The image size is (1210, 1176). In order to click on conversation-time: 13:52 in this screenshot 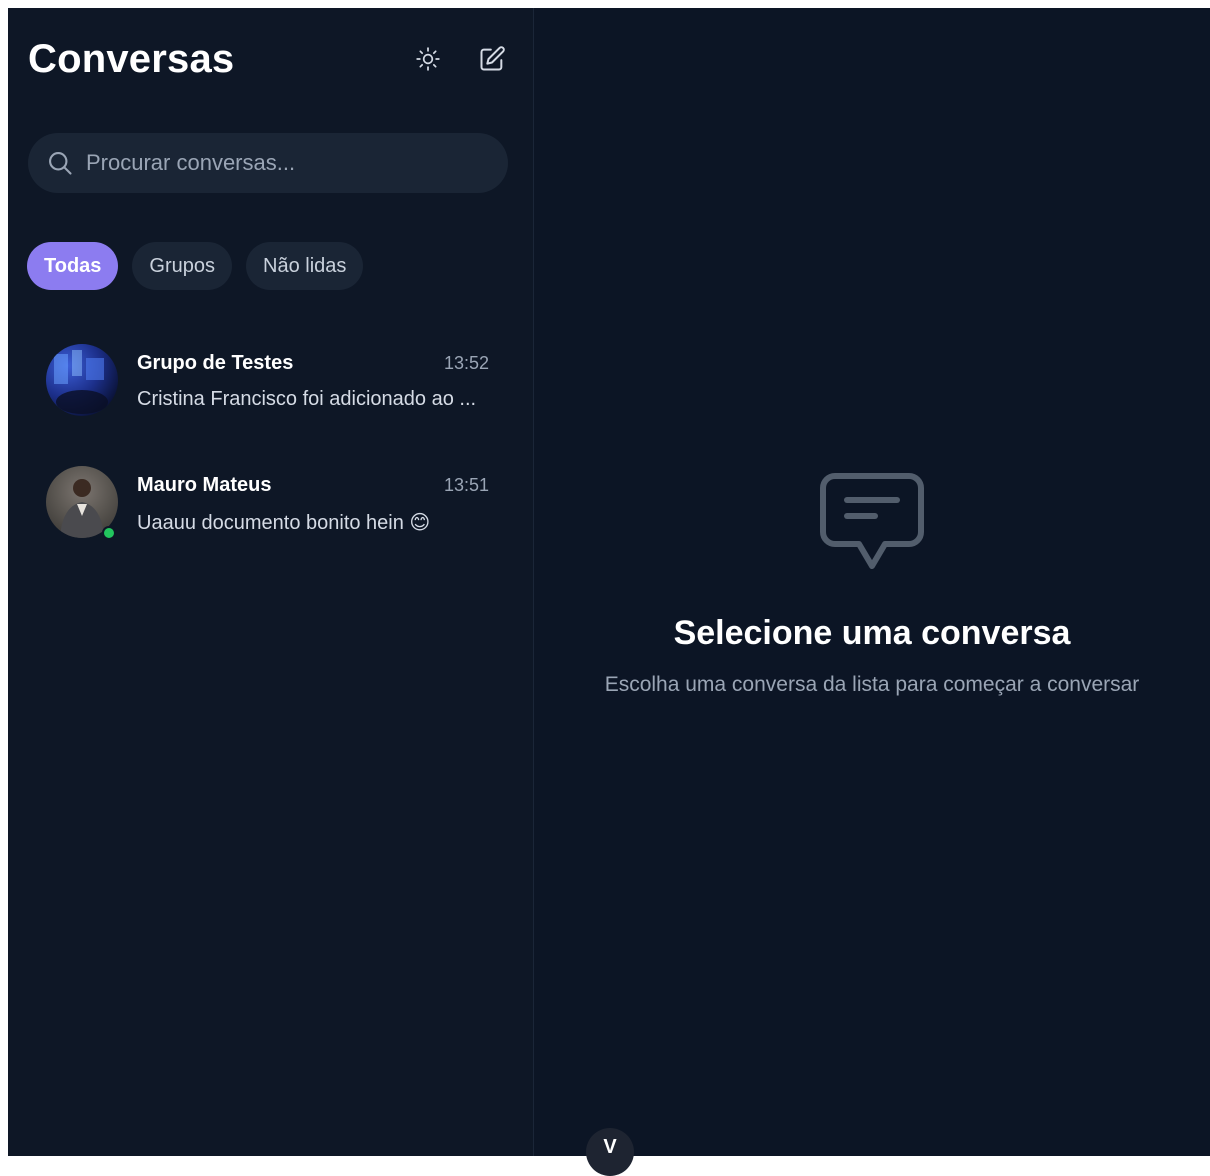, I will do `click(466, 363)`.